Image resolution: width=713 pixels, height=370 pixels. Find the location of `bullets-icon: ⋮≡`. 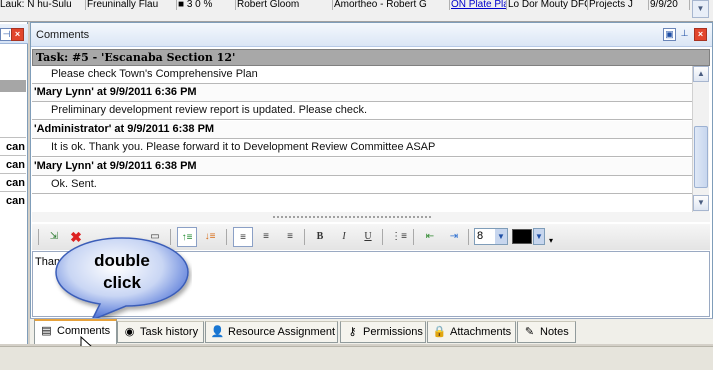

bullets-icon: ⋮≡ is located at coordinates (399, 237).